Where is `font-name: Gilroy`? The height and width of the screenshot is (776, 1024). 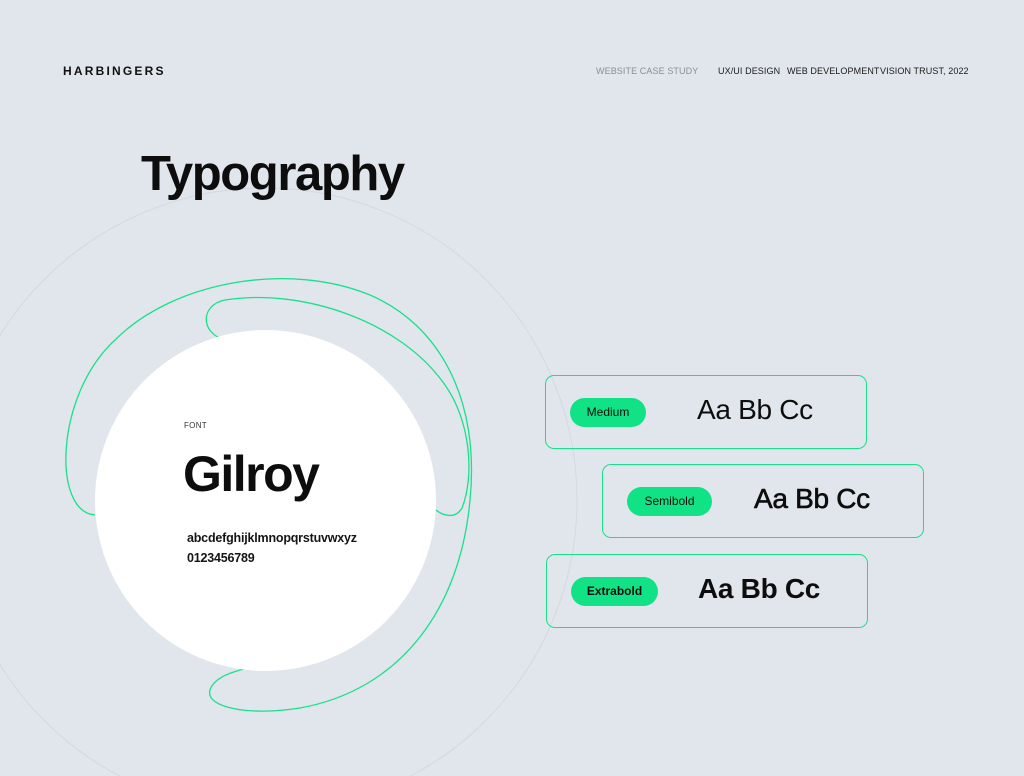 font-name: Gilroy is located at coordinates (251, 474).